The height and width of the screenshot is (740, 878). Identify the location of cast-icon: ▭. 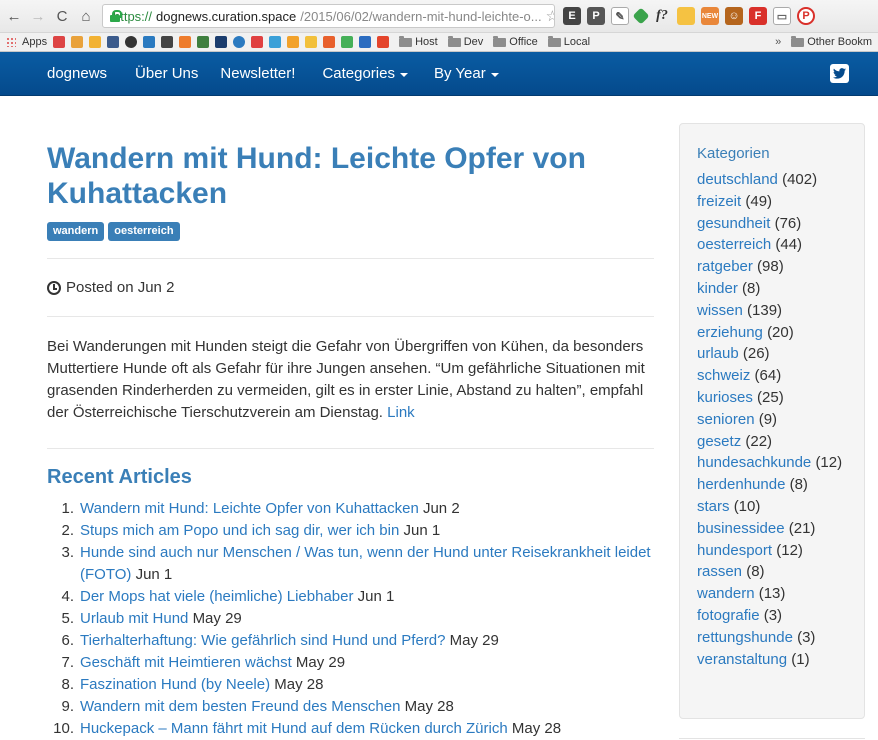
(782, 16).